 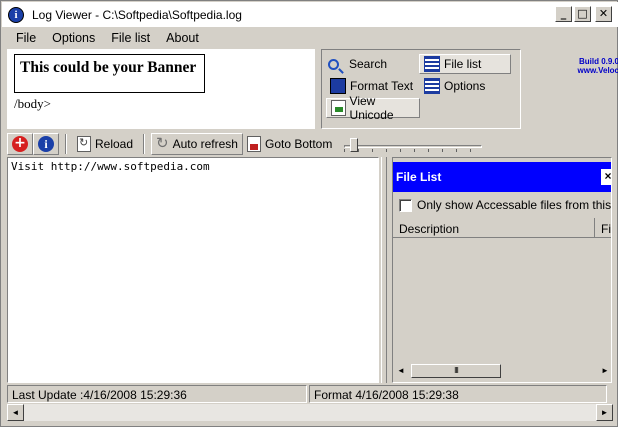 I want to click on auto-refresh-label: Auto refresh, so click(x=205, y=144).